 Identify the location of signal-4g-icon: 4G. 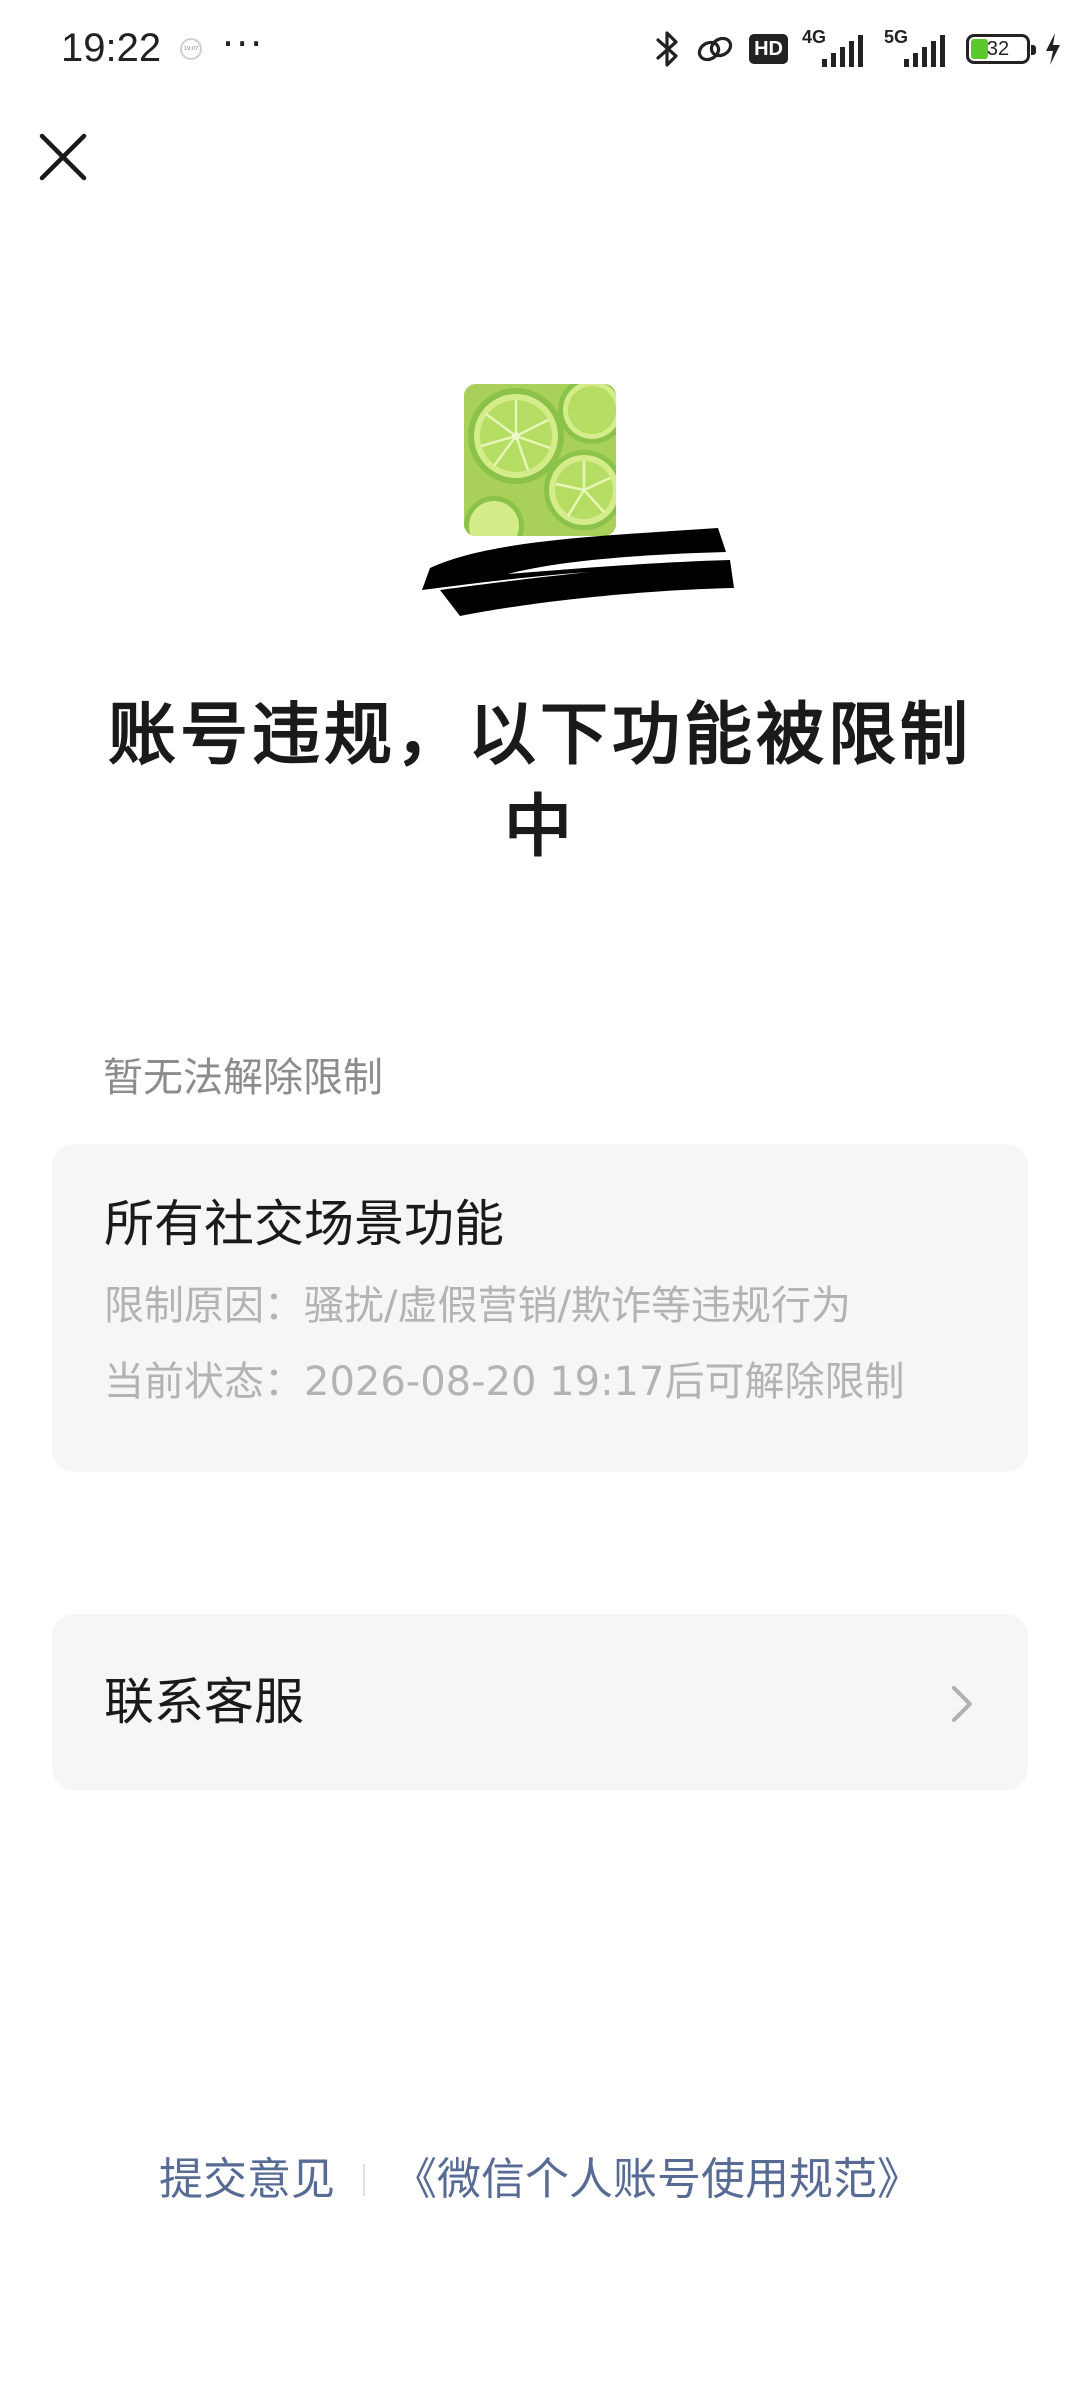
(836, 48).